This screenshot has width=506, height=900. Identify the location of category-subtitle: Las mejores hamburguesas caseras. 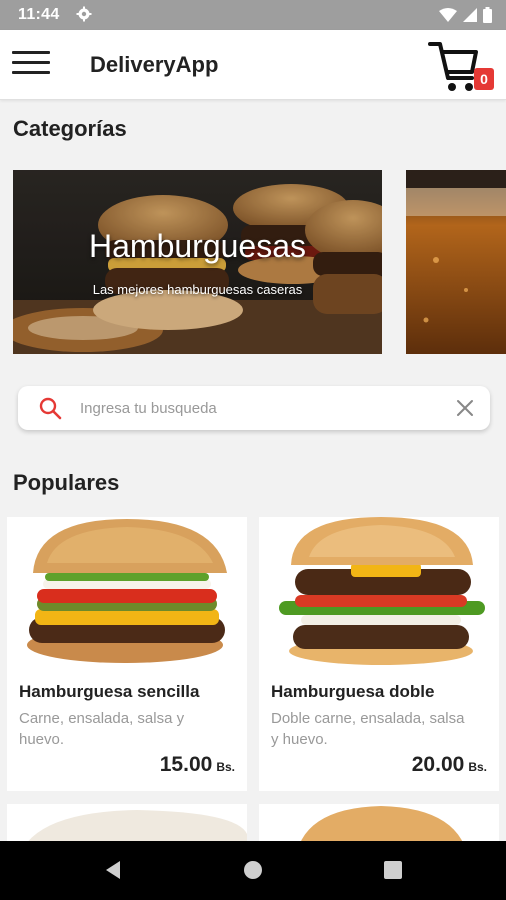
(197, 289).